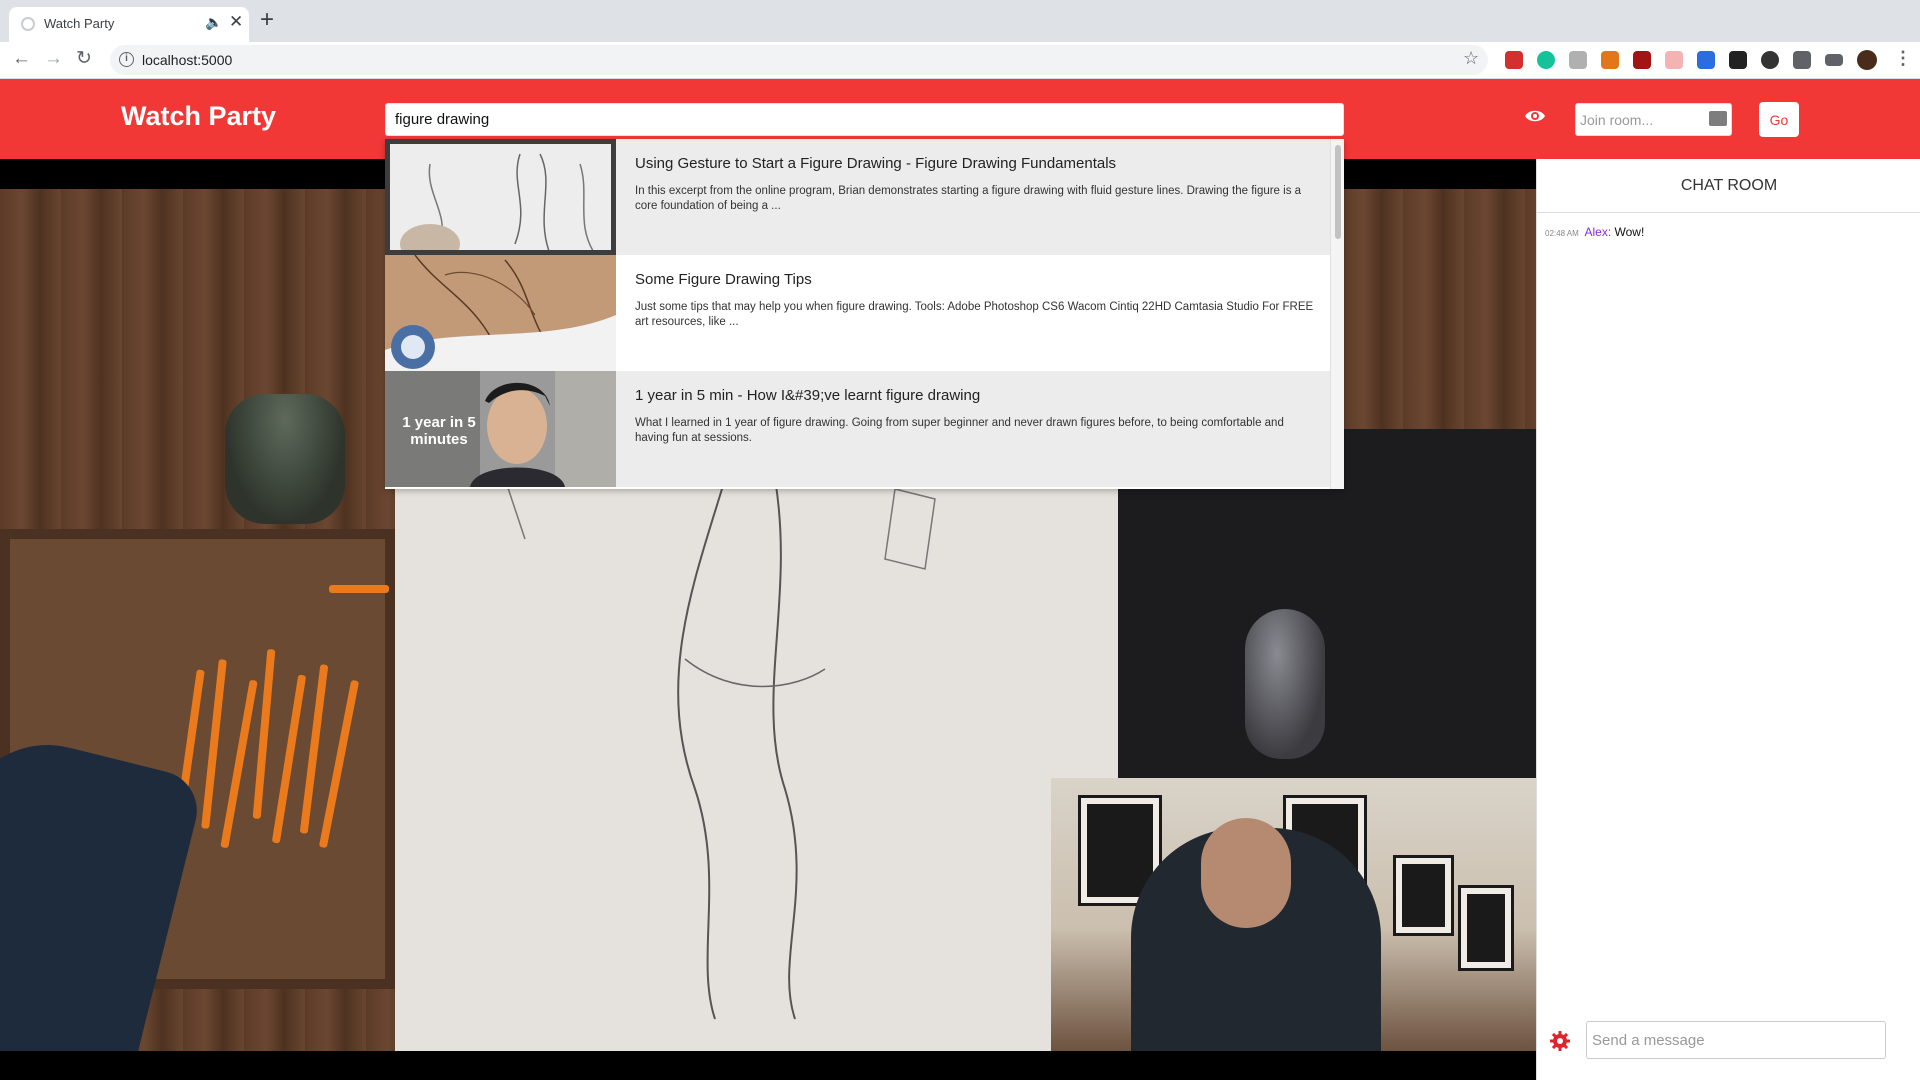 The width and height of the screenshot is (1920, 1080). I want to click on menu-icon: ⋮, so click(1903, 58).